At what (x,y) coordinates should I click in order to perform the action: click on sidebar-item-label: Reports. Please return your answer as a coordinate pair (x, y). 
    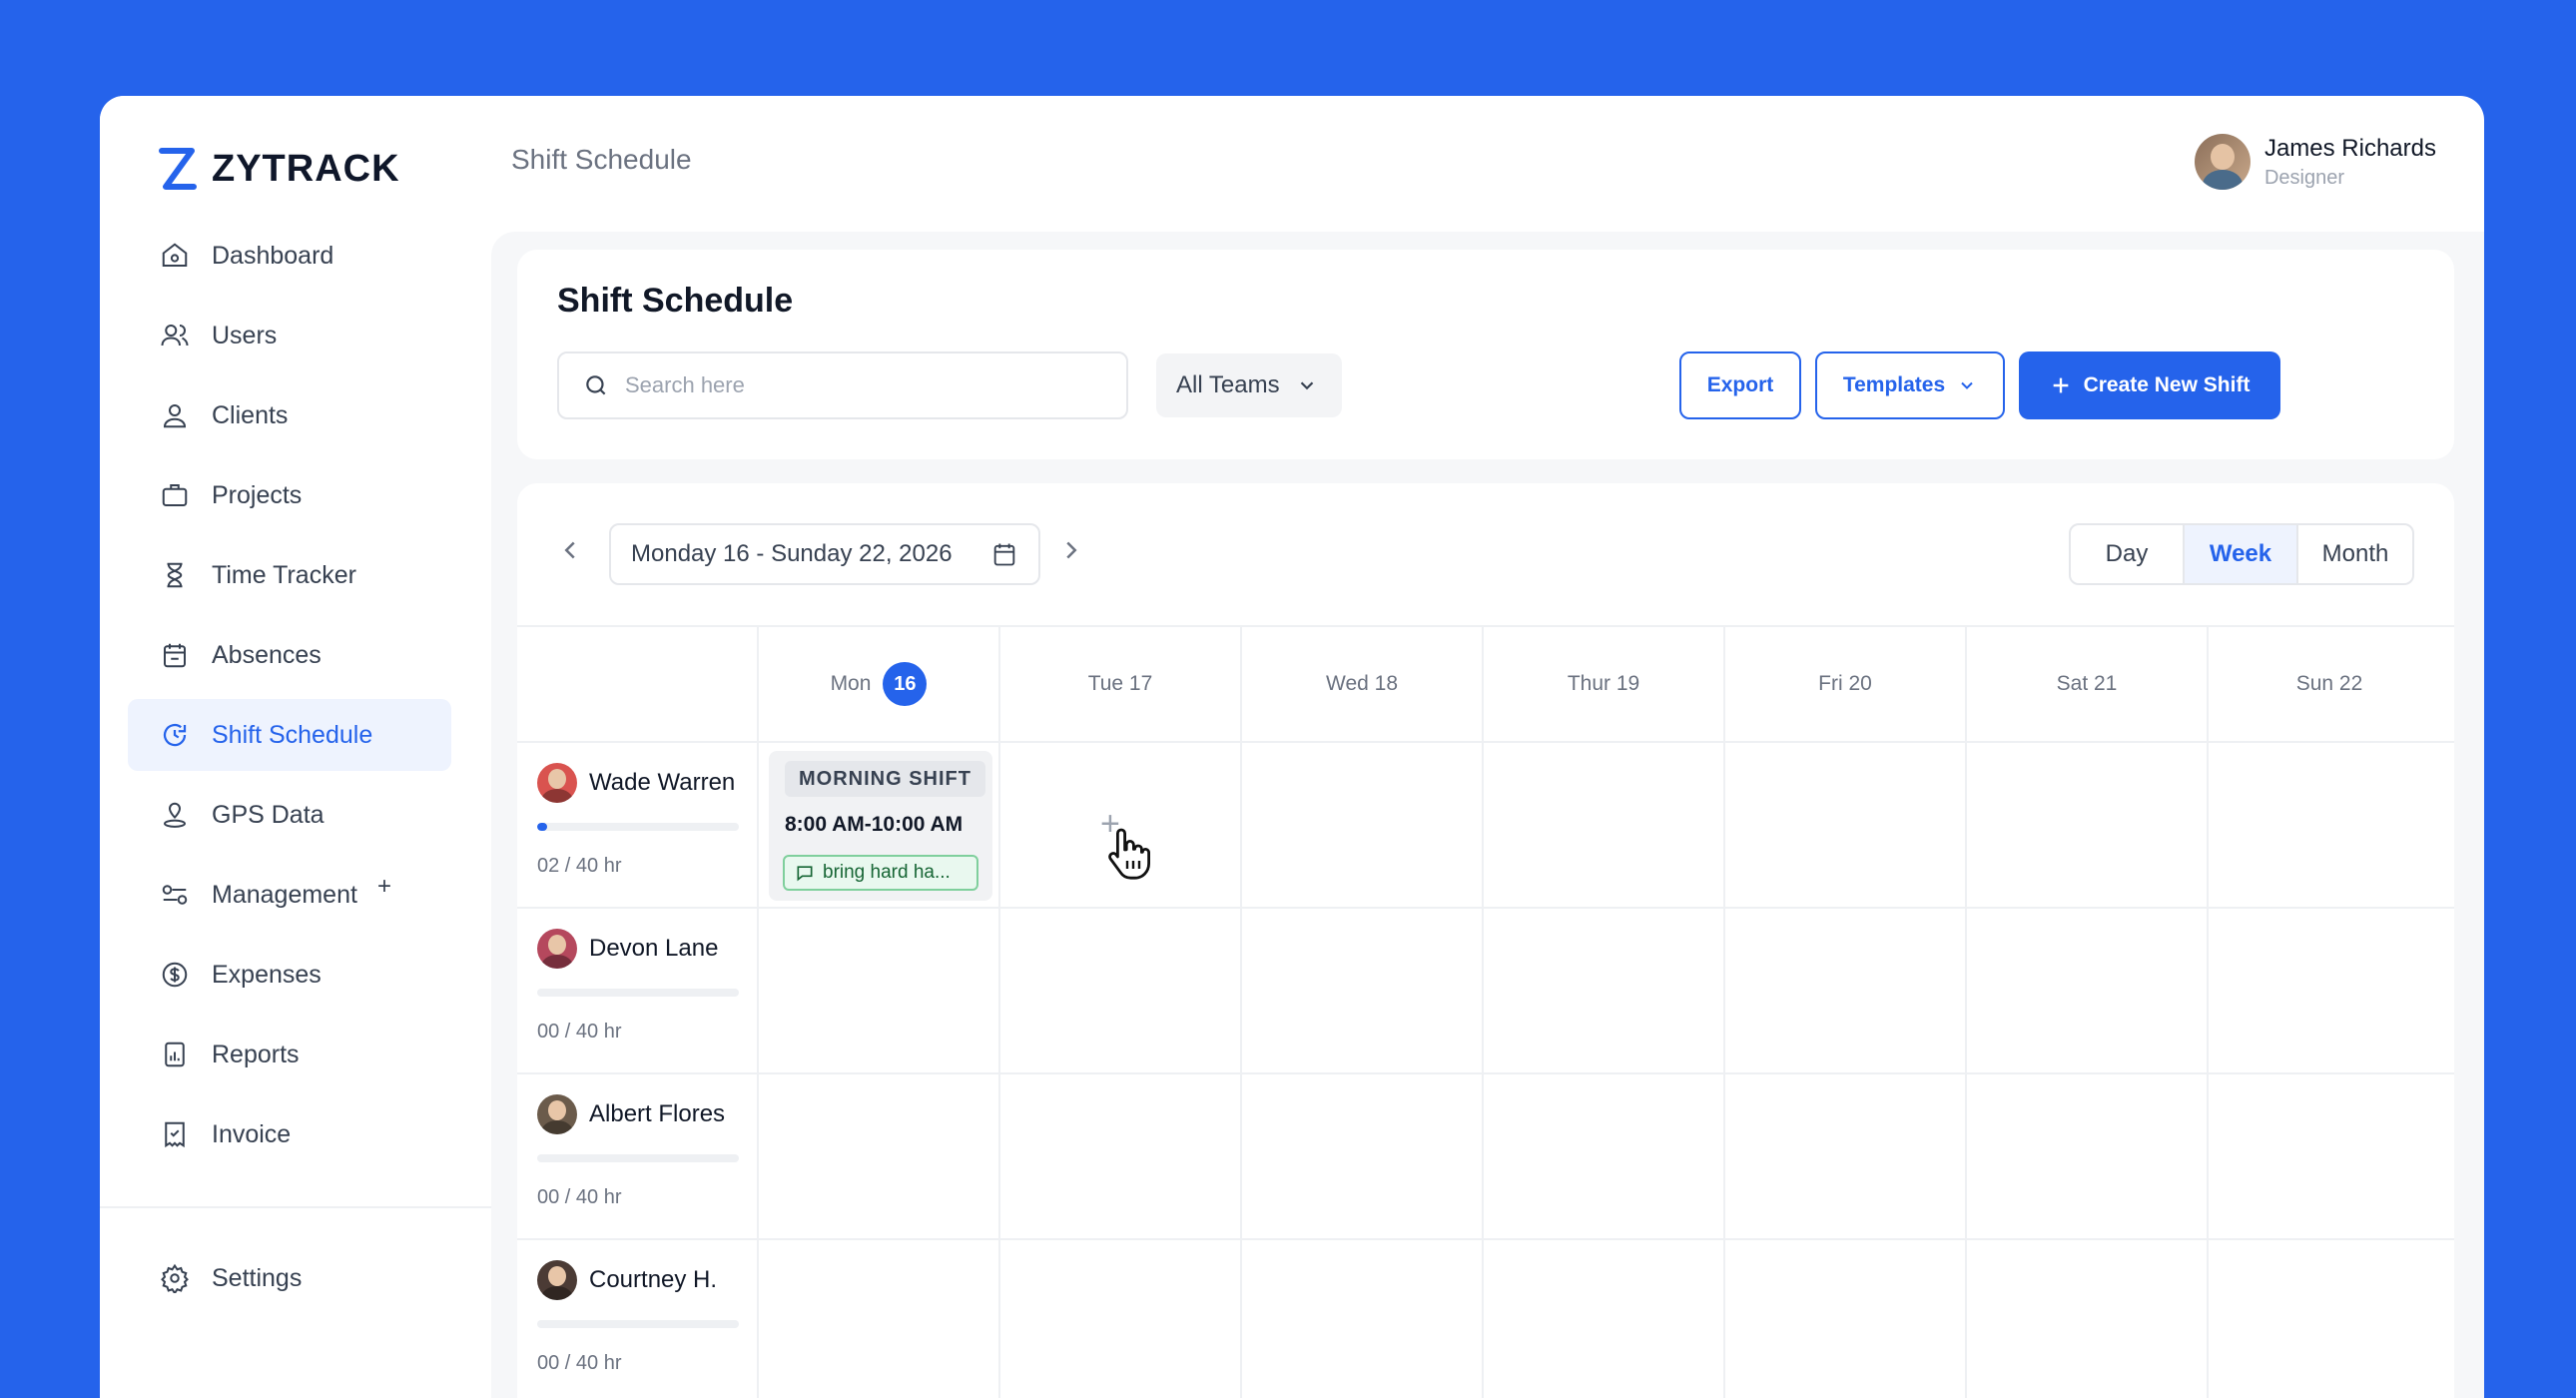
    Looking at the image, I should click on (256, 1054).